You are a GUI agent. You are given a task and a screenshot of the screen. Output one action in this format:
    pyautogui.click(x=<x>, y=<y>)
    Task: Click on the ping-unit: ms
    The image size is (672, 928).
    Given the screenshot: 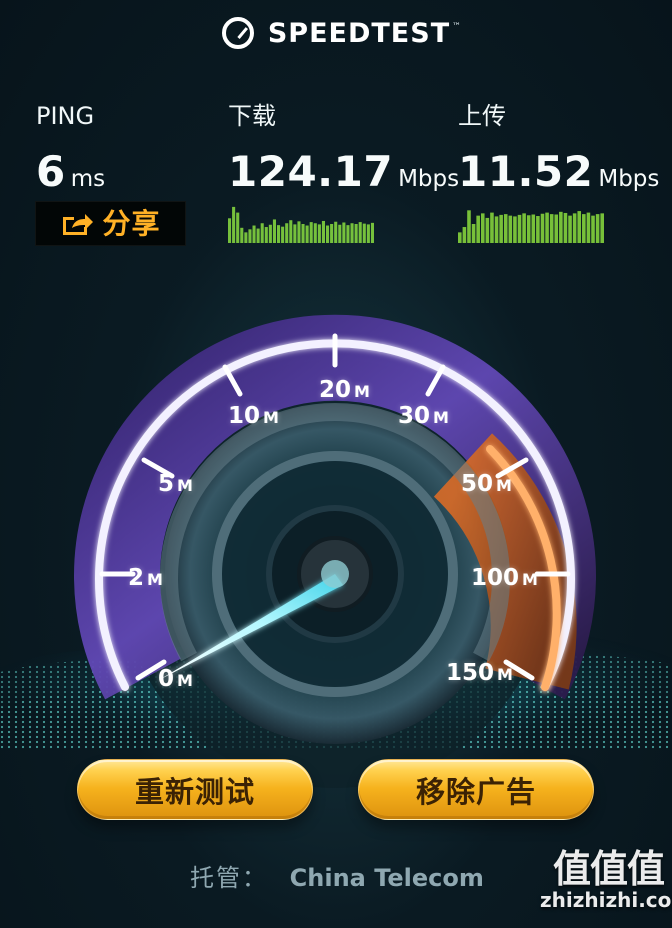 What is the action you would take?
    pyautogui.click(x=88, y=178)
    